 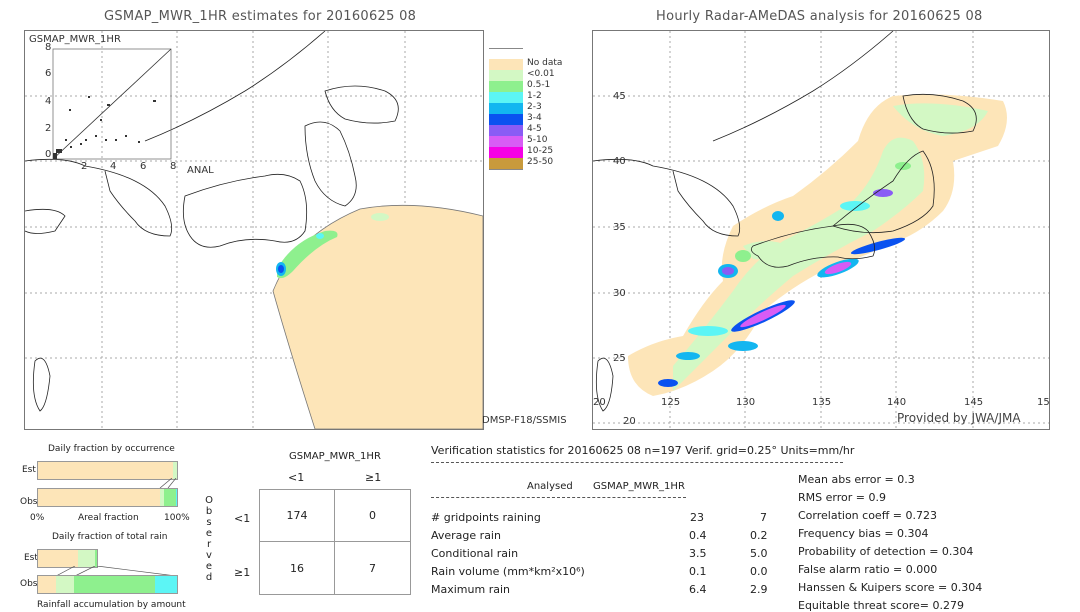 I want to click on occurrence-connector, so click(x=168, y=483).